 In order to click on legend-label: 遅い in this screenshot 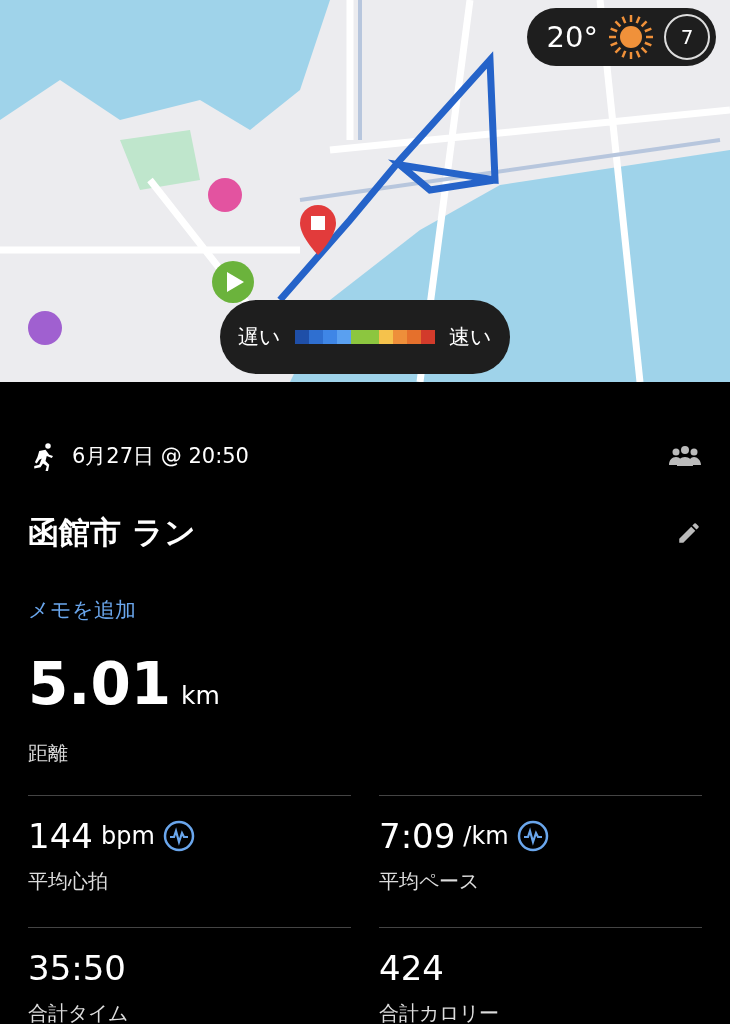, I will do `click(259, 337)`.